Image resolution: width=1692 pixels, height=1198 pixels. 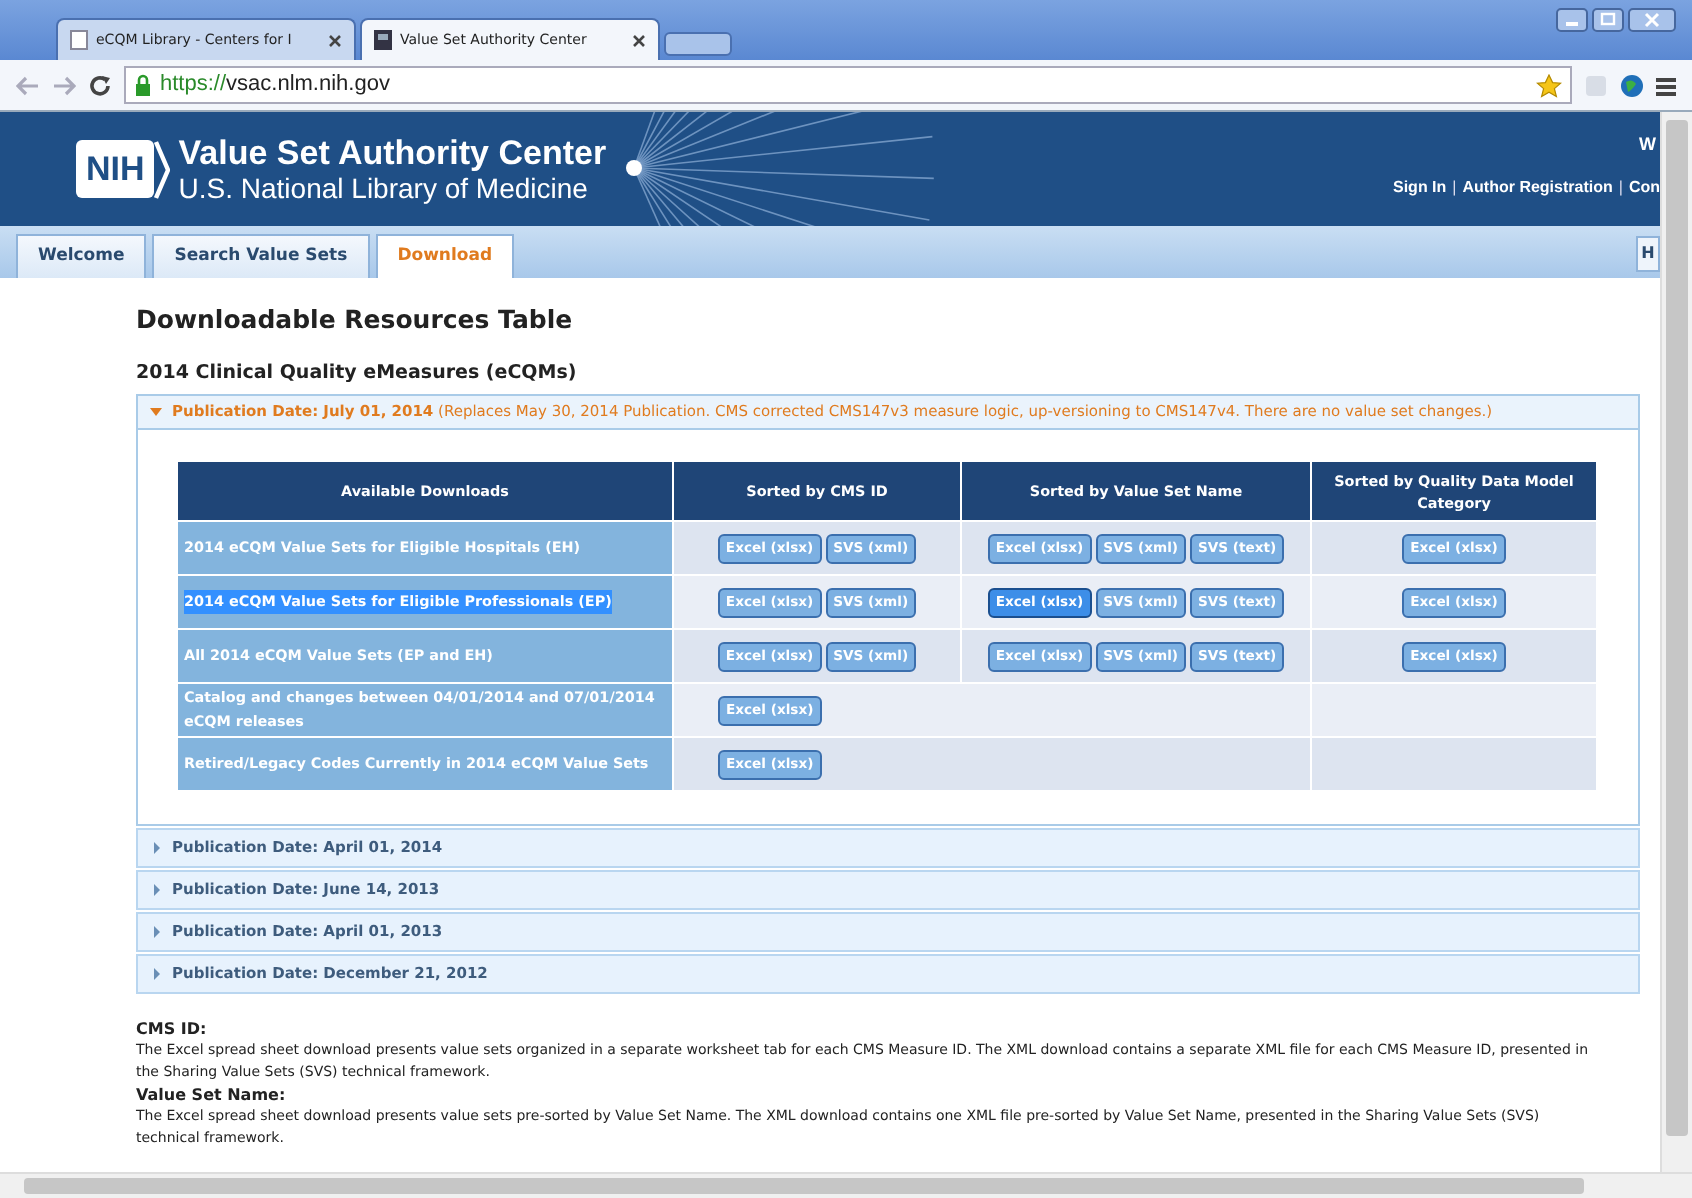 What do you see at coordinates (384, 187) in the screenshot?
I see `site-subtitle: U.S. National Library of Medicine` at bounding box center [384, 187].